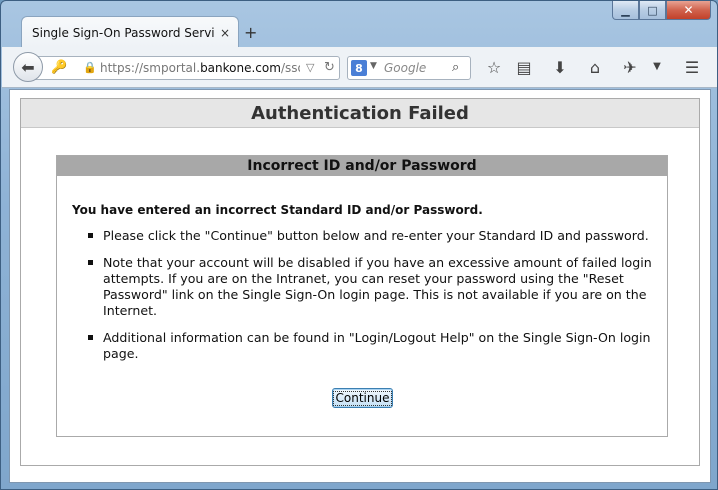 The width and height of the screenshot is (718, 490). I want to click on search-bar: 8 ▼ Google ⌕, so click(409, 68).